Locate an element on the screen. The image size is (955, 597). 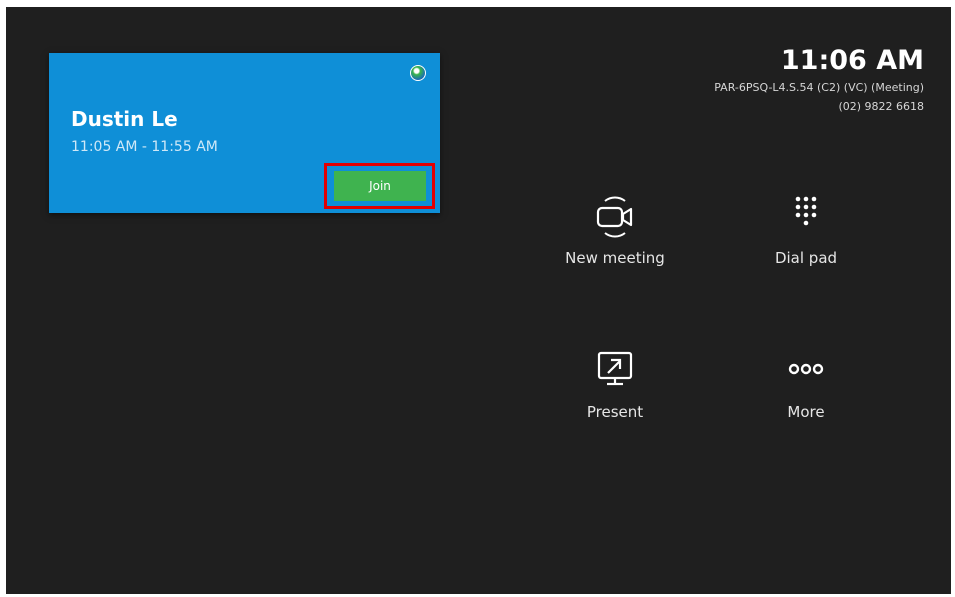
present-label: Present is located at coordinates (615, 412).